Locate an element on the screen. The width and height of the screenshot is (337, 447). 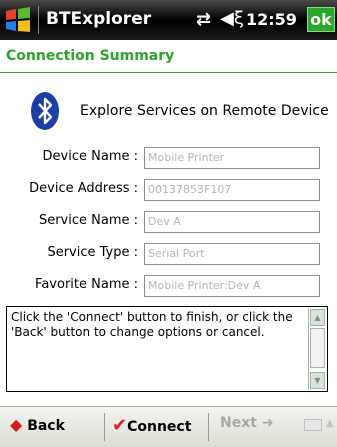
service-type-label: Service Type : is located at coordinates (92, 252).